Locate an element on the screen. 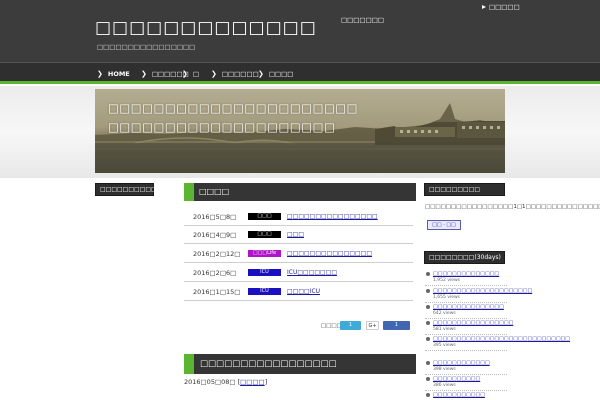 This screenshot has width=600, height=400. news-row: 2016□2□12□ □□□Life □□□□□□□□□□□□□□□ is located at coordinates (298, 254).